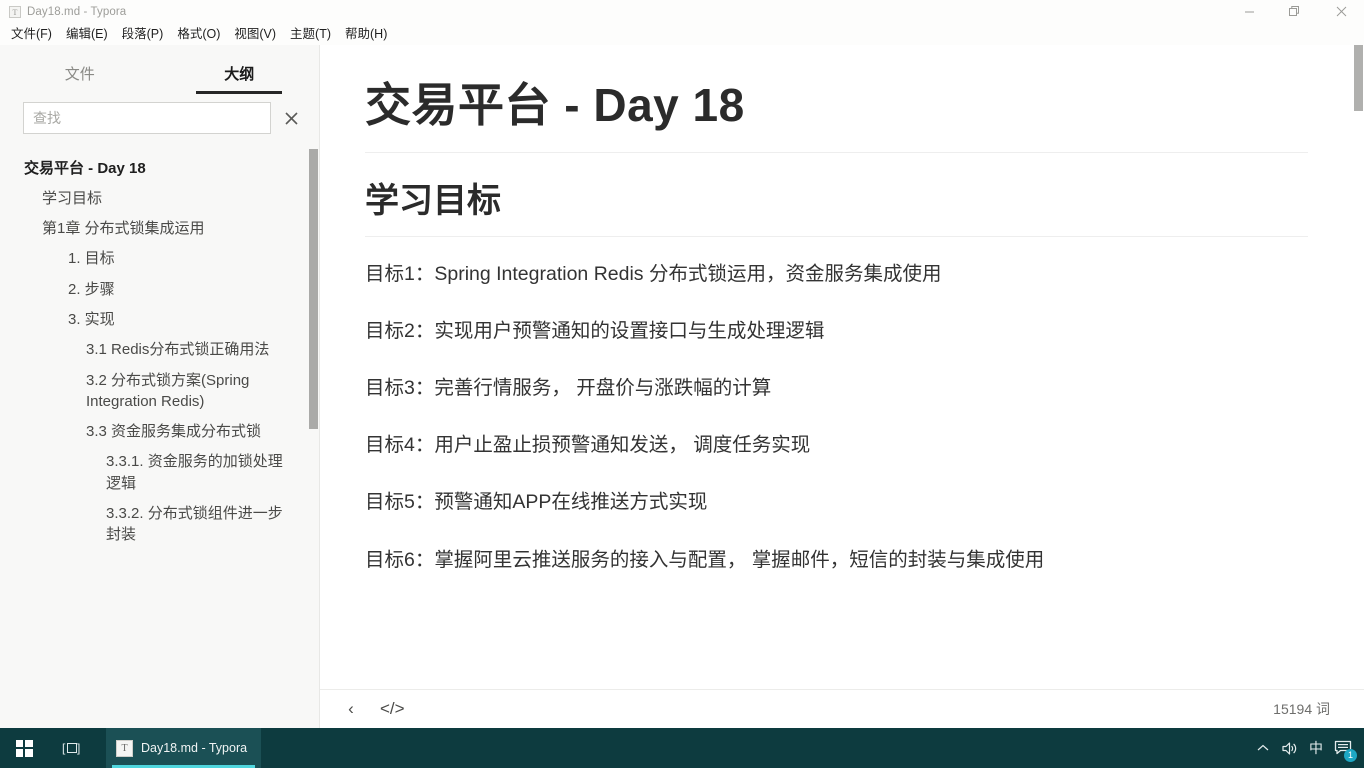 Image resolution: width=1364 pixels, height=768 pixels. I want to click on outline-item: 3.1 Redis分布式锁正确用法, so click(159, 350).